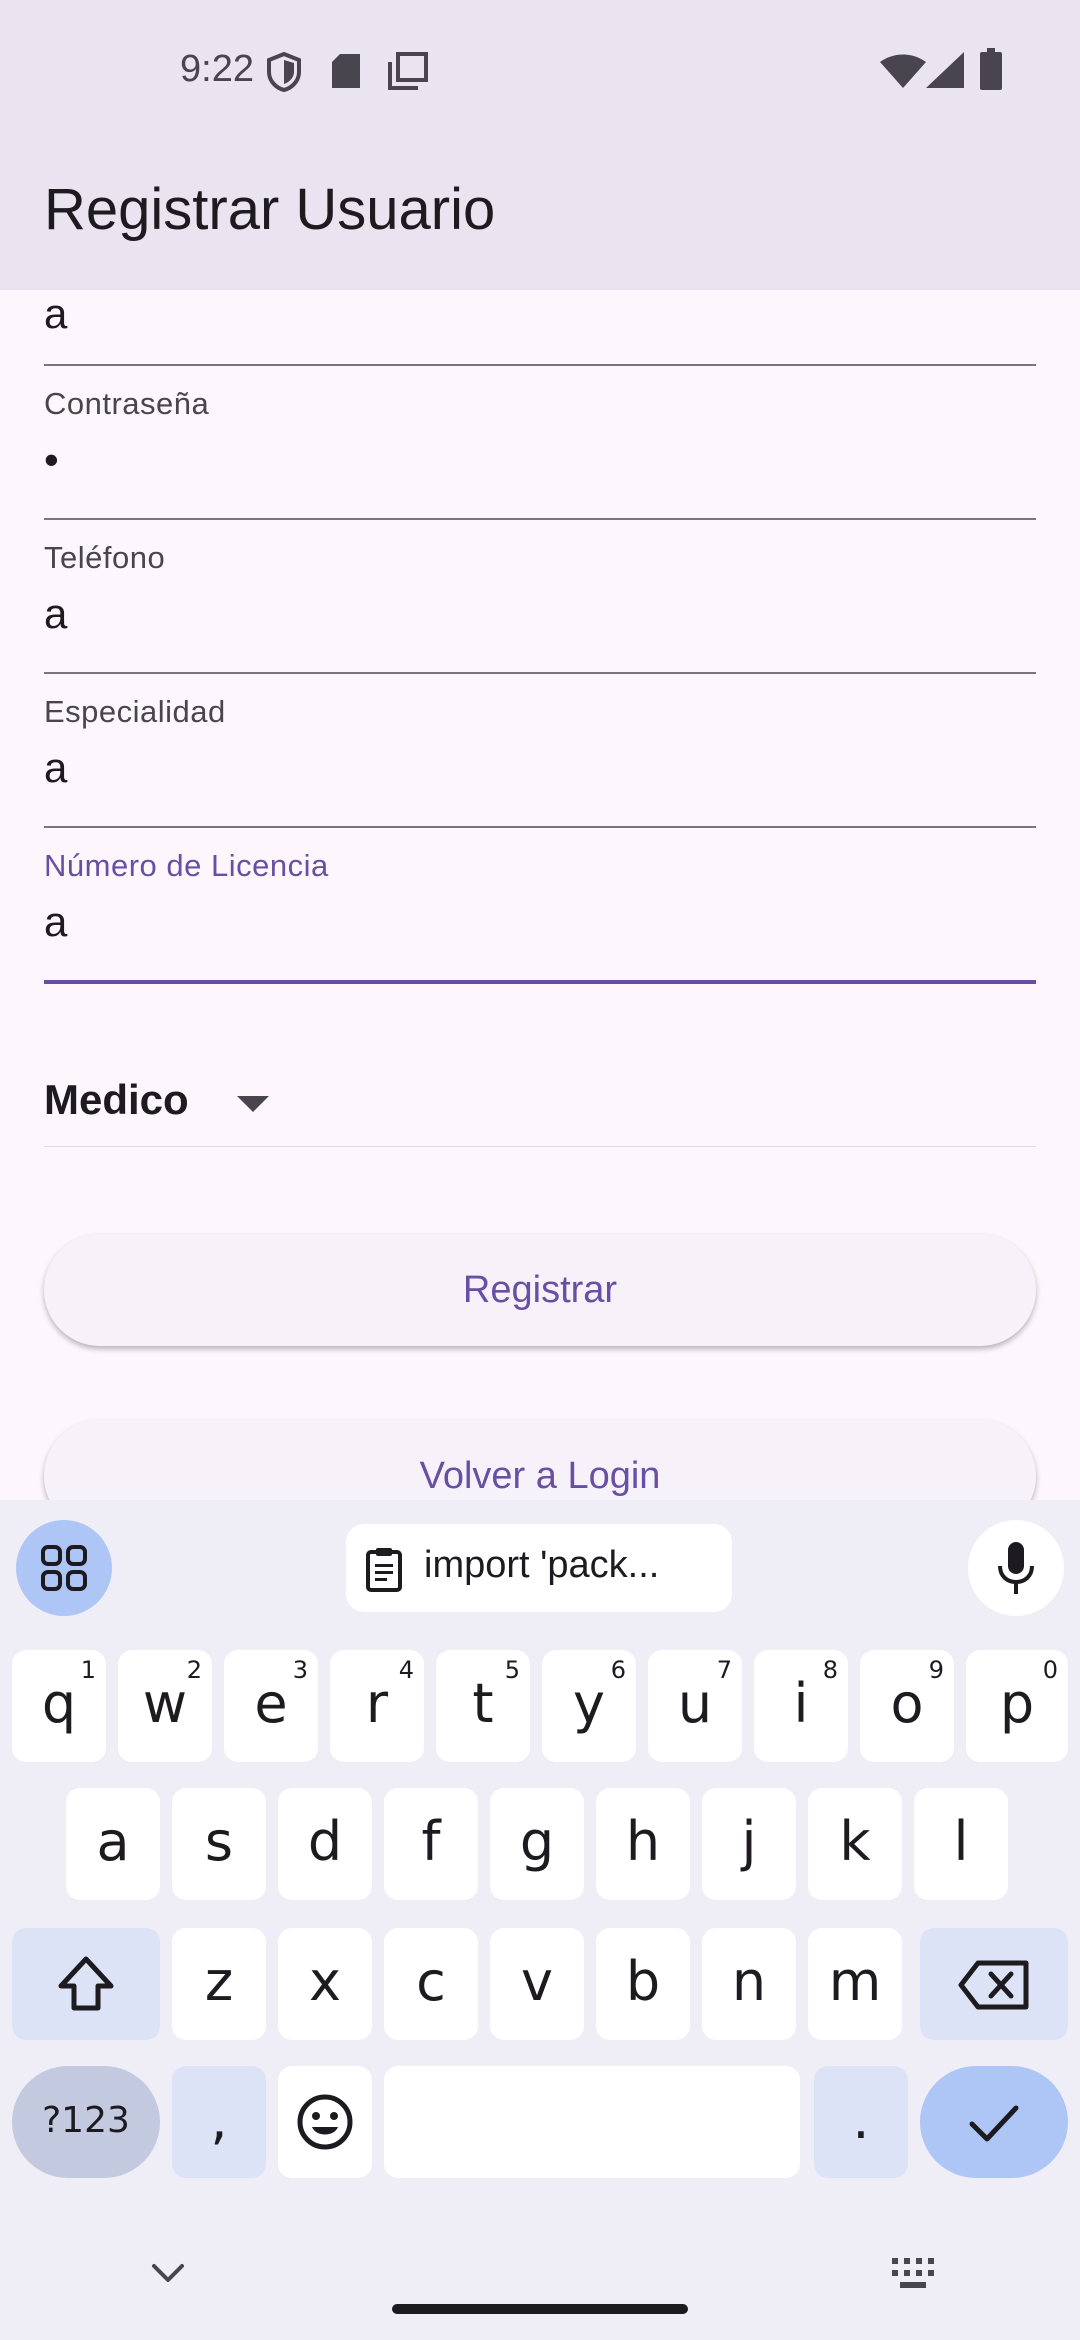  I want to click on key-i: i8, so click(801, 1706).